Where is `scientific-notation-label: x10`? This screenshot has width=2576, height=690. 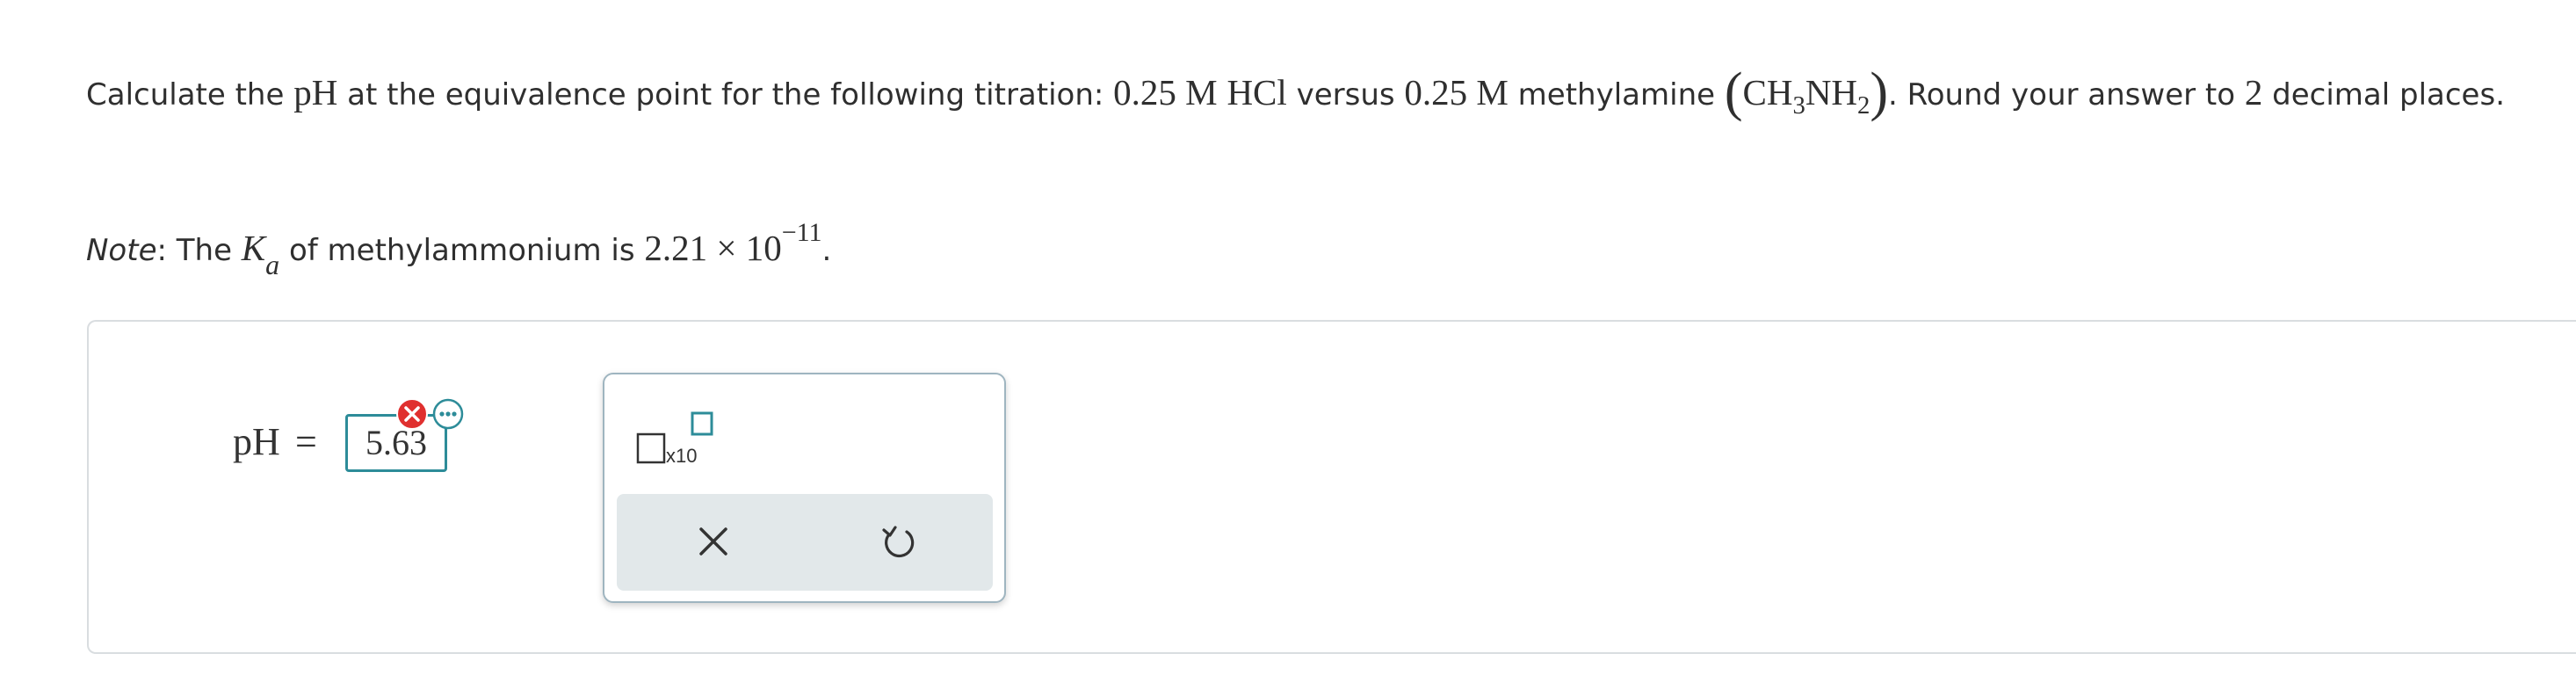
scientific-notation-label: x10 is located at coordinates (682, 456).